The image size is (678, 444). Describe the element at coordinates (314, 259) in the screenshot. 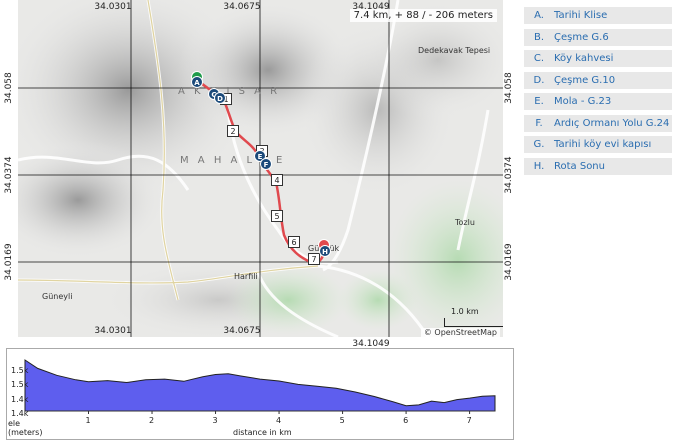

I see `km-marker-7: 7` at that location.